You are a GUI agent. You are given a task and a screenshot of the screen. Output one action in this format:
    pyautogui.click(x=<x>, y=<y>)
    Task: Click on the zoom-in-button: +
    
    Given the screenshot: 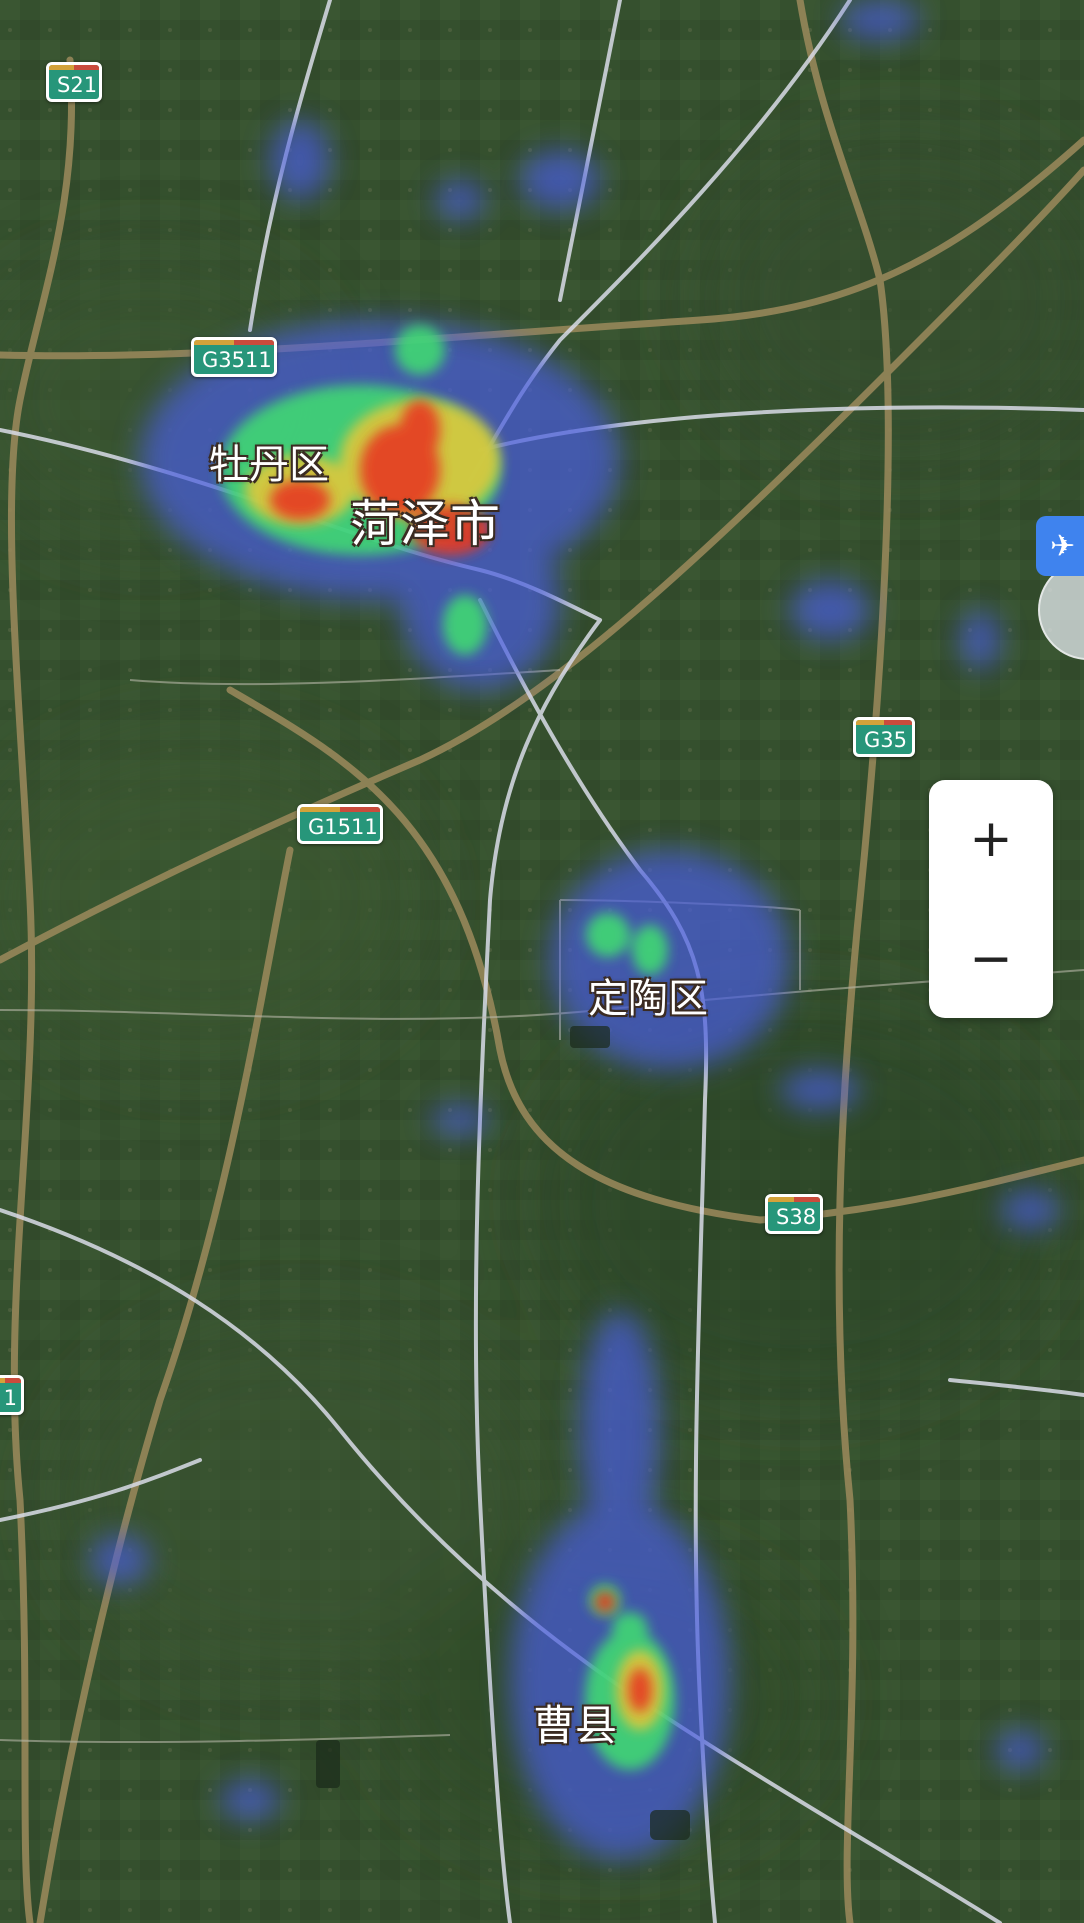 What is the action you would take?
    pyautogui.click(x=991, y=839)
    